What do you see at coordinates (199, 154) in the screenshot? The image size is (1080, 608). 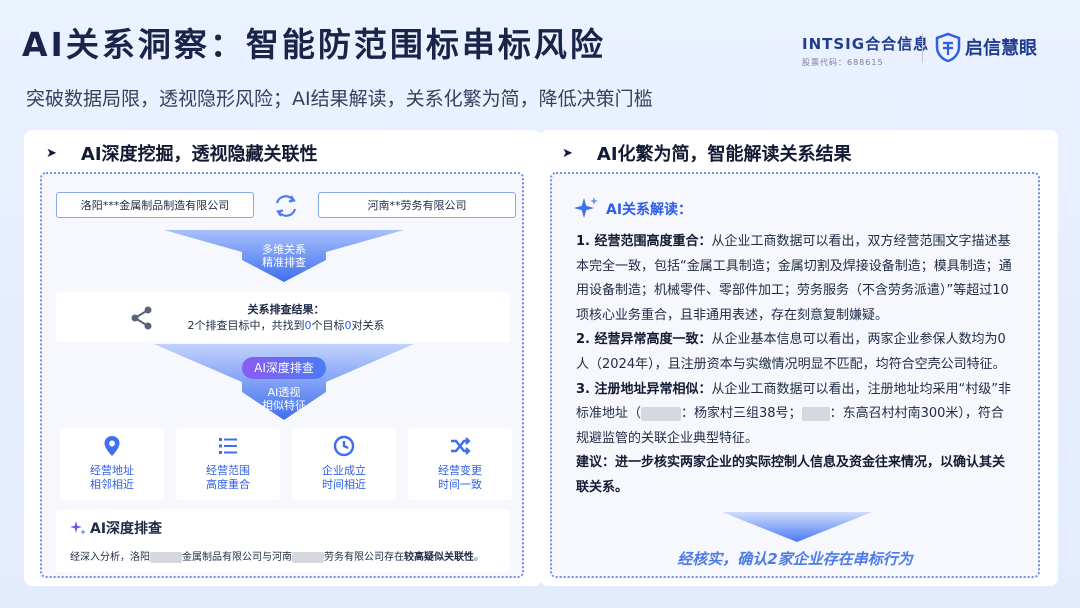 I see `left-heading-text: AI深度挖掘，透视隐藏关联性` at bounding box center [199, 154].